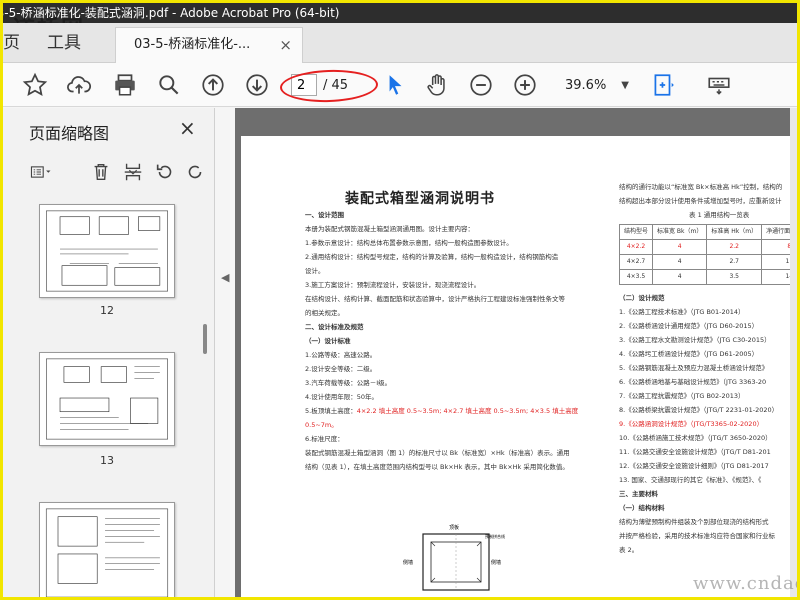 This screenshot has height=600, width=800. I want to click on thumbnail-scrollbar, so click(205, 339).